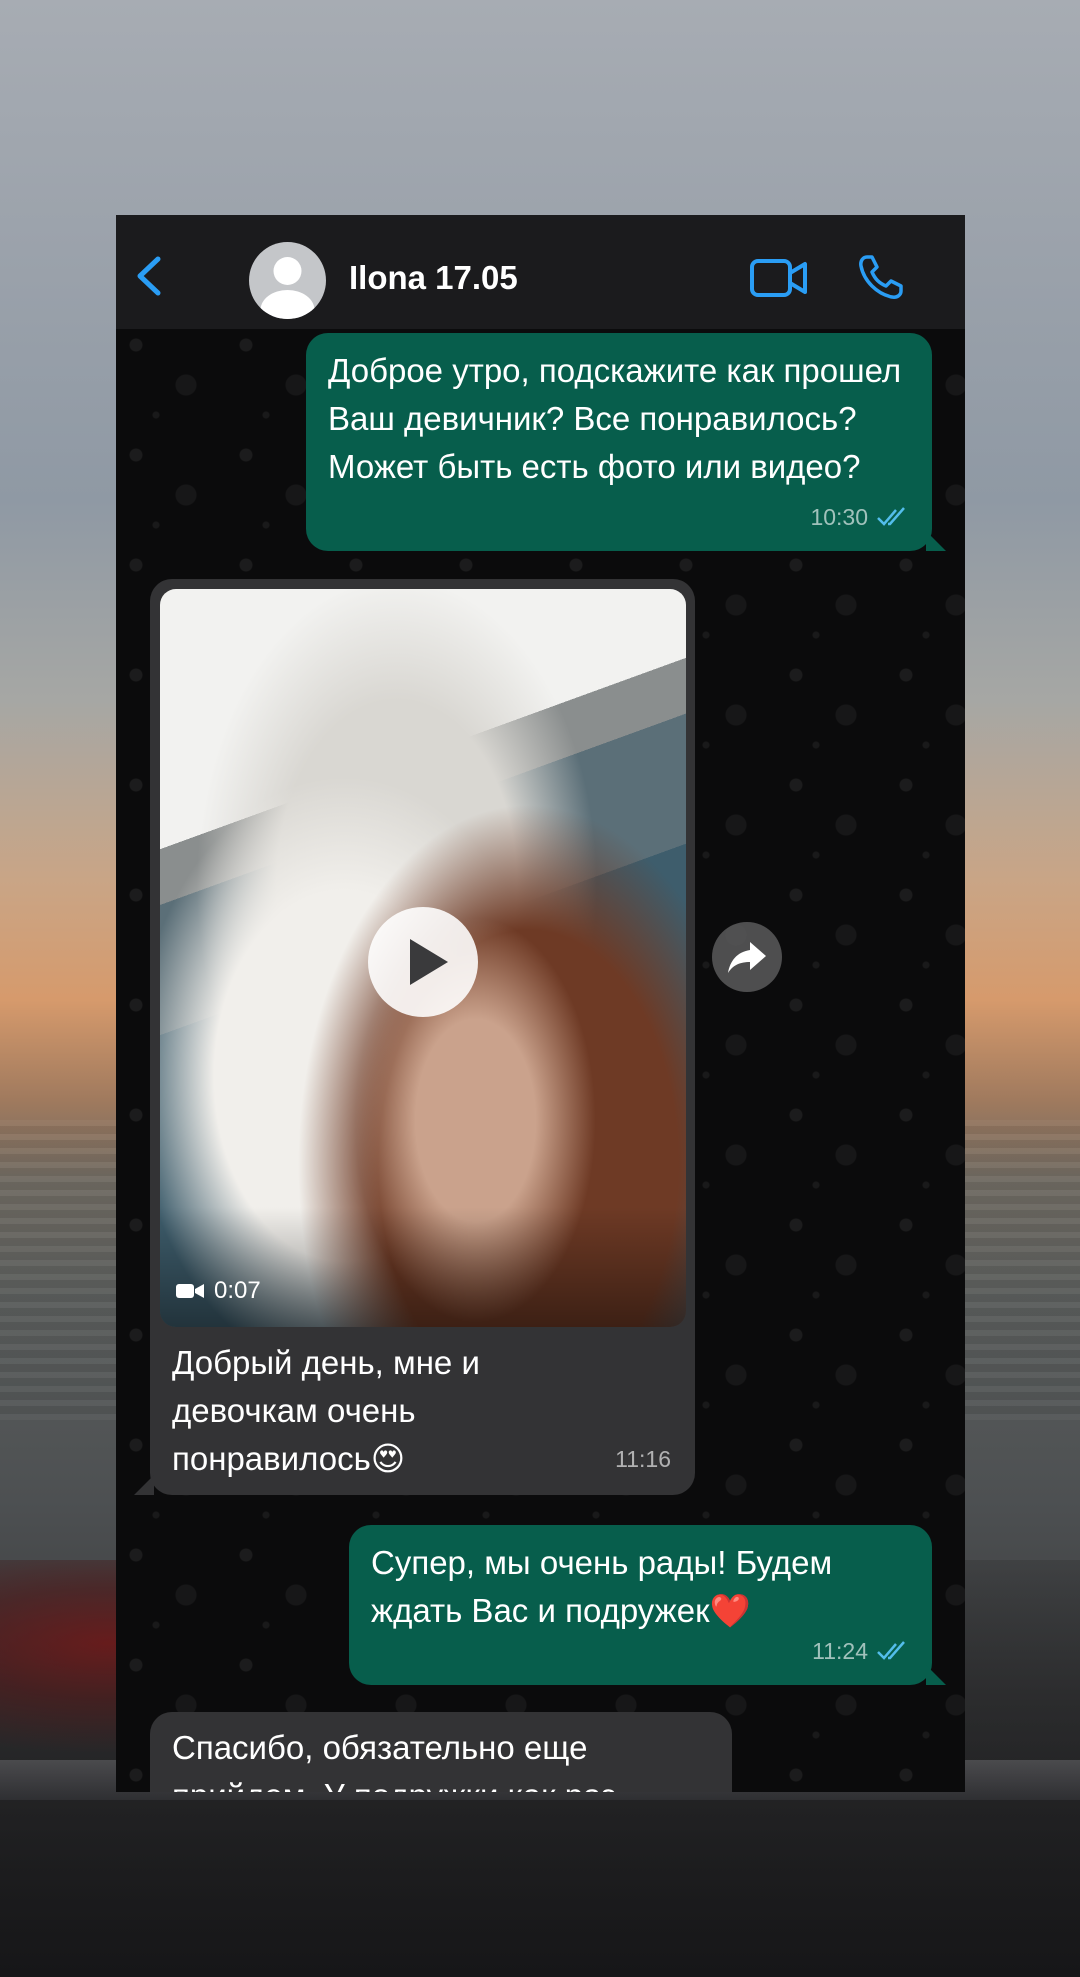 Image resolution: width=1080 pixels, height=1977 pixels. What do you see at coordinates (540, 272) in the screenshot?
I see `chat-header: Ilona 17.05` at bounding box center [540, 272].